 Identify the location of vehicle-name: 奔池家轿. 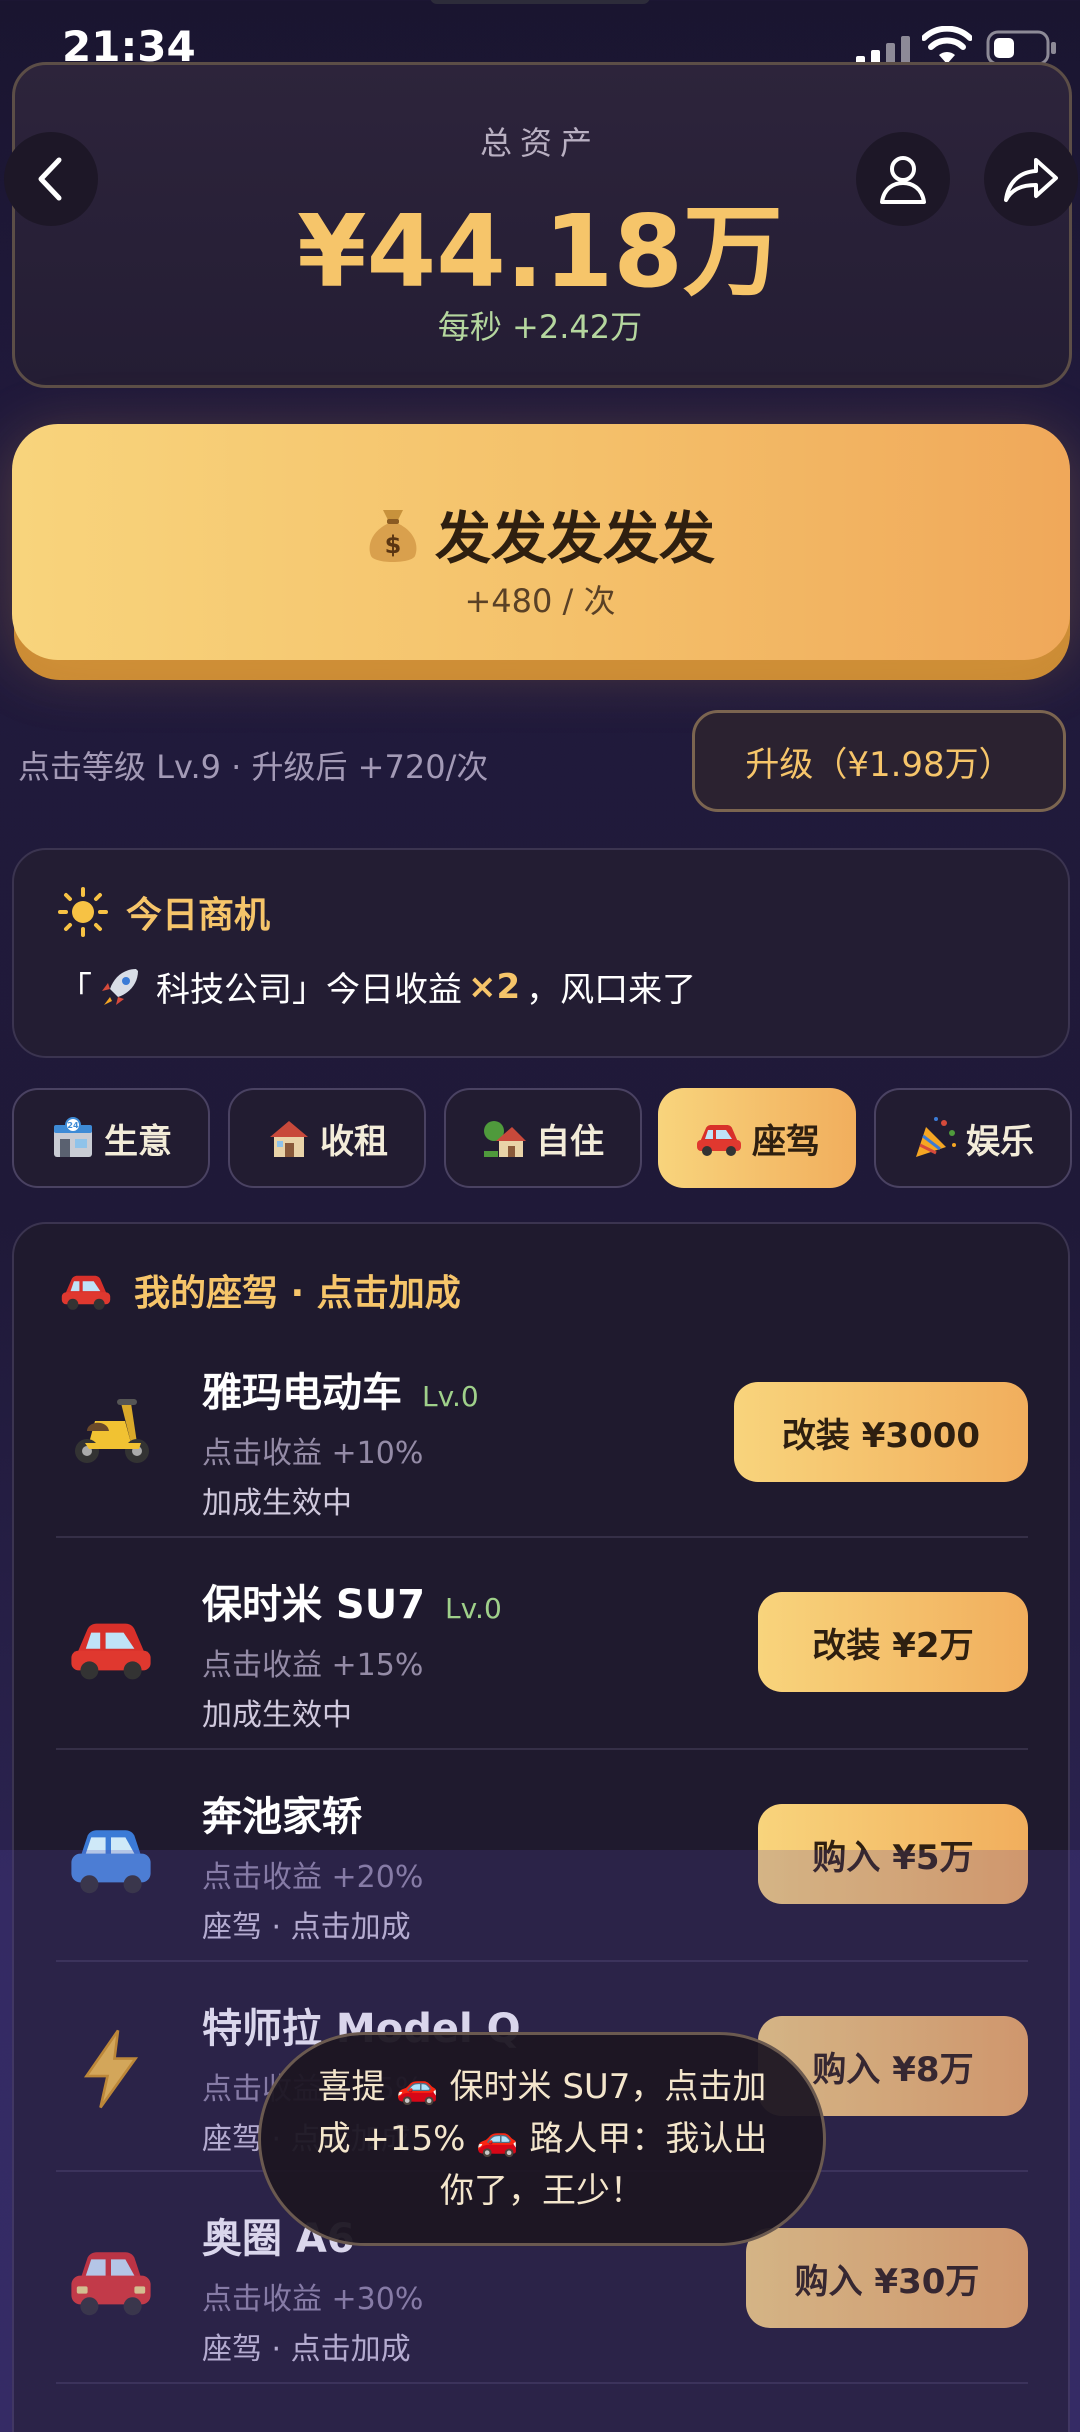
(282, 1817).